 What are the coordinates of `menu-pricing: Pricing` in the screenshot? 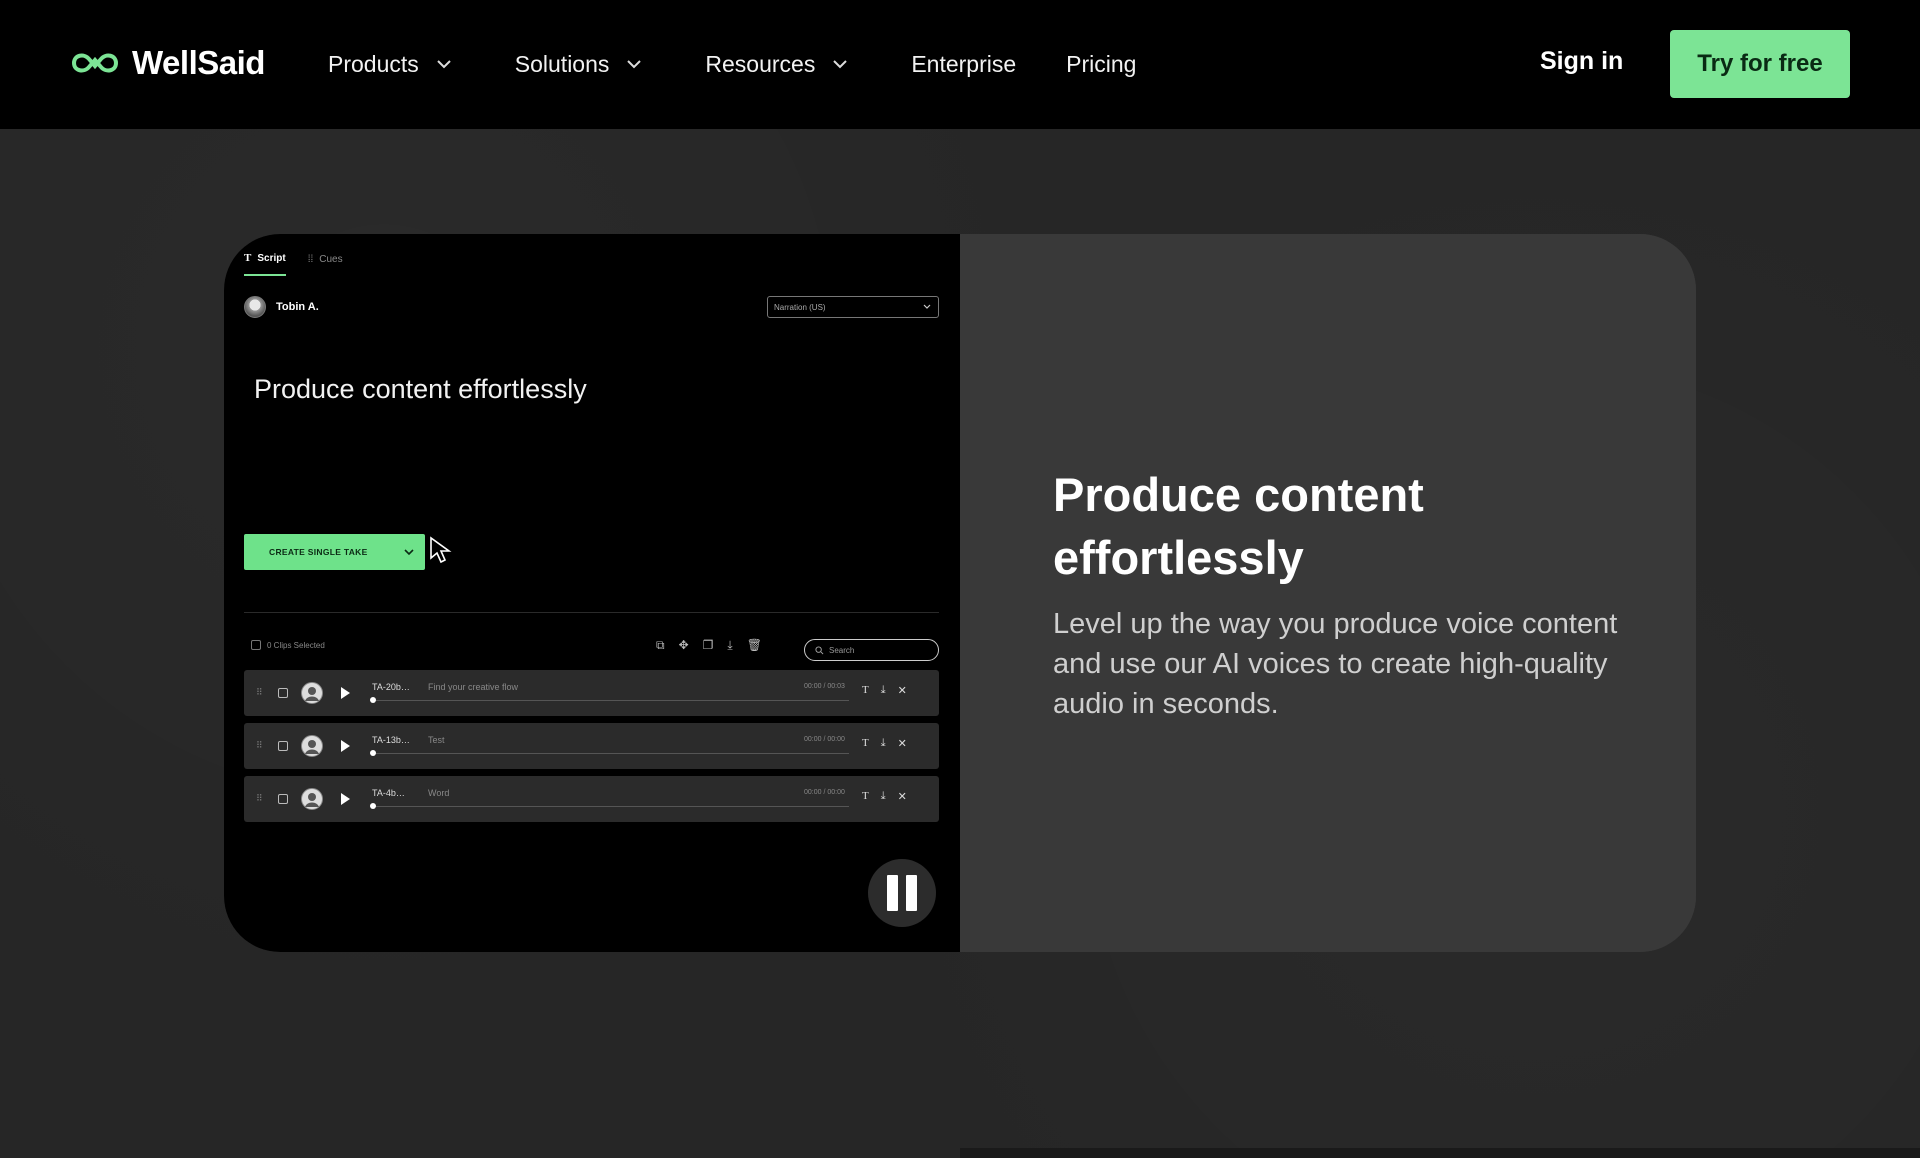 It's located at (1101, 64).